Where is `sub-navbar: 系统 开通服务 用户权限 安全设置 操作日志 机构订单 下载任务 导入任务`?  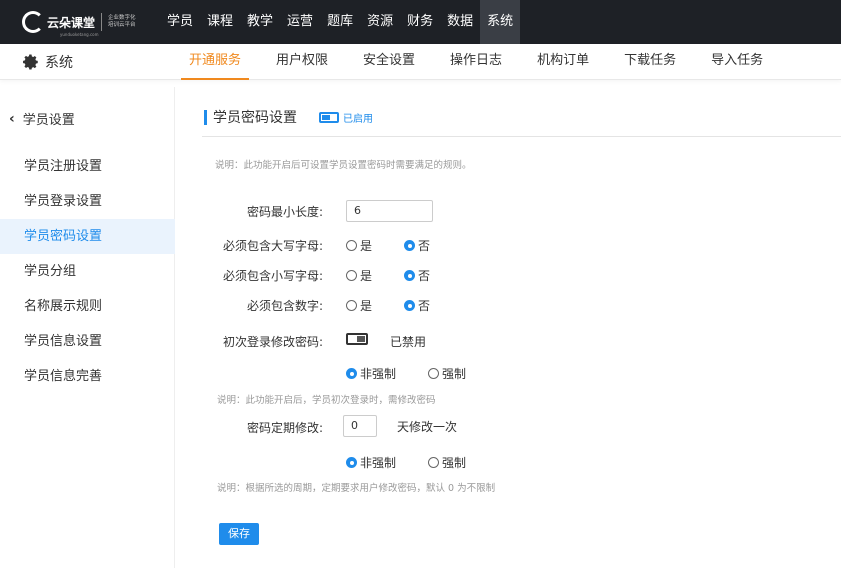
sub-navbar: 系统 开通服务 用户权限 安全设置 操作日志 机构订单 下载任务 导入任务 is located at coordinates (420, 62).